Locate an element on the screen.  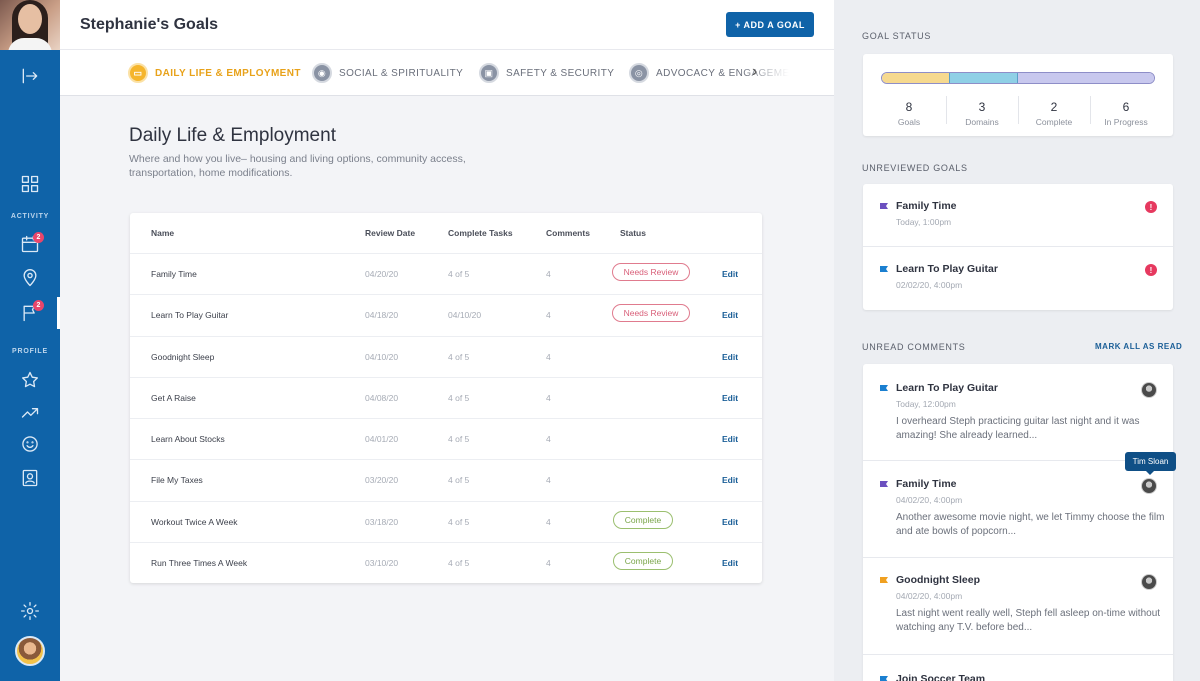
calendar-badge: 2 is located at coordinates (38, 237).